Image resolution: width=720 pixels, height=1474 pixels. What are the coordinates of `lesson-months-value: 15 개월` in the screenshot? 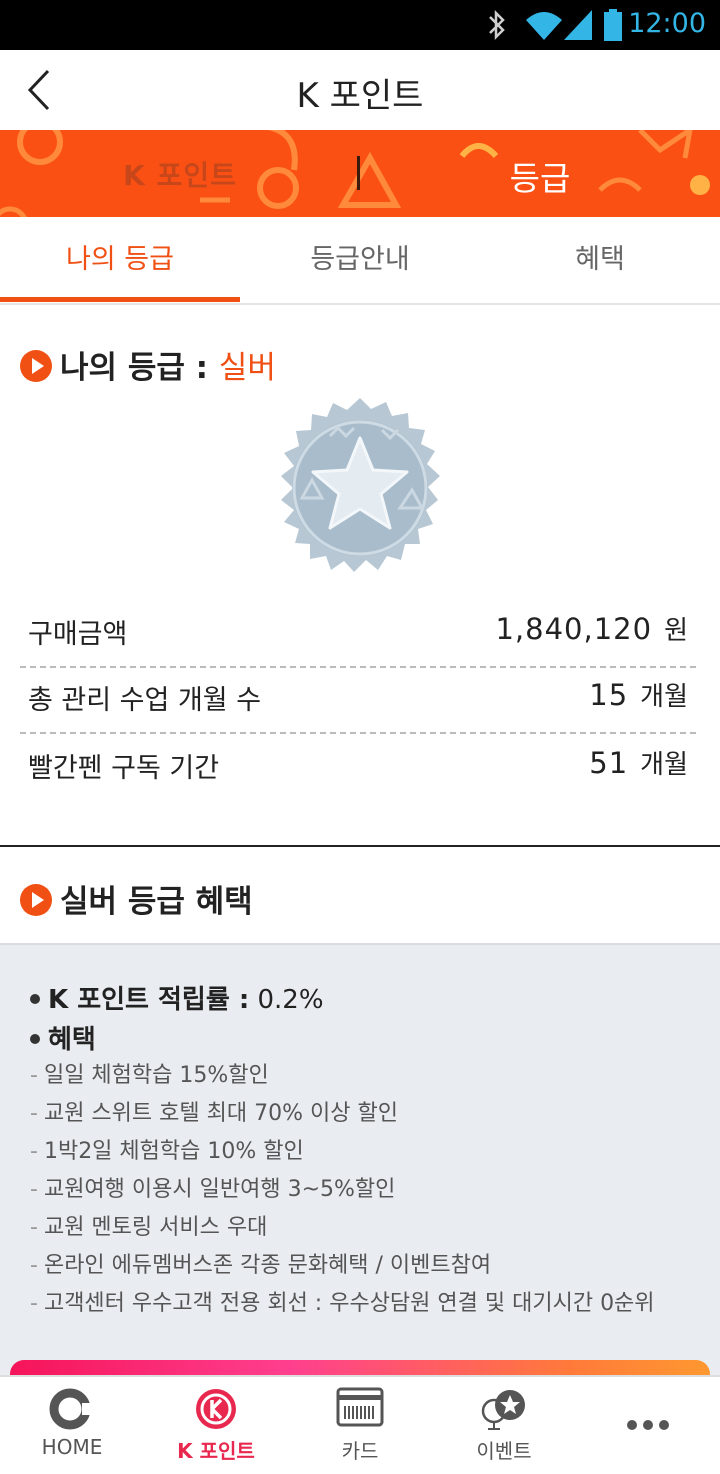 It's located at (638, 694).